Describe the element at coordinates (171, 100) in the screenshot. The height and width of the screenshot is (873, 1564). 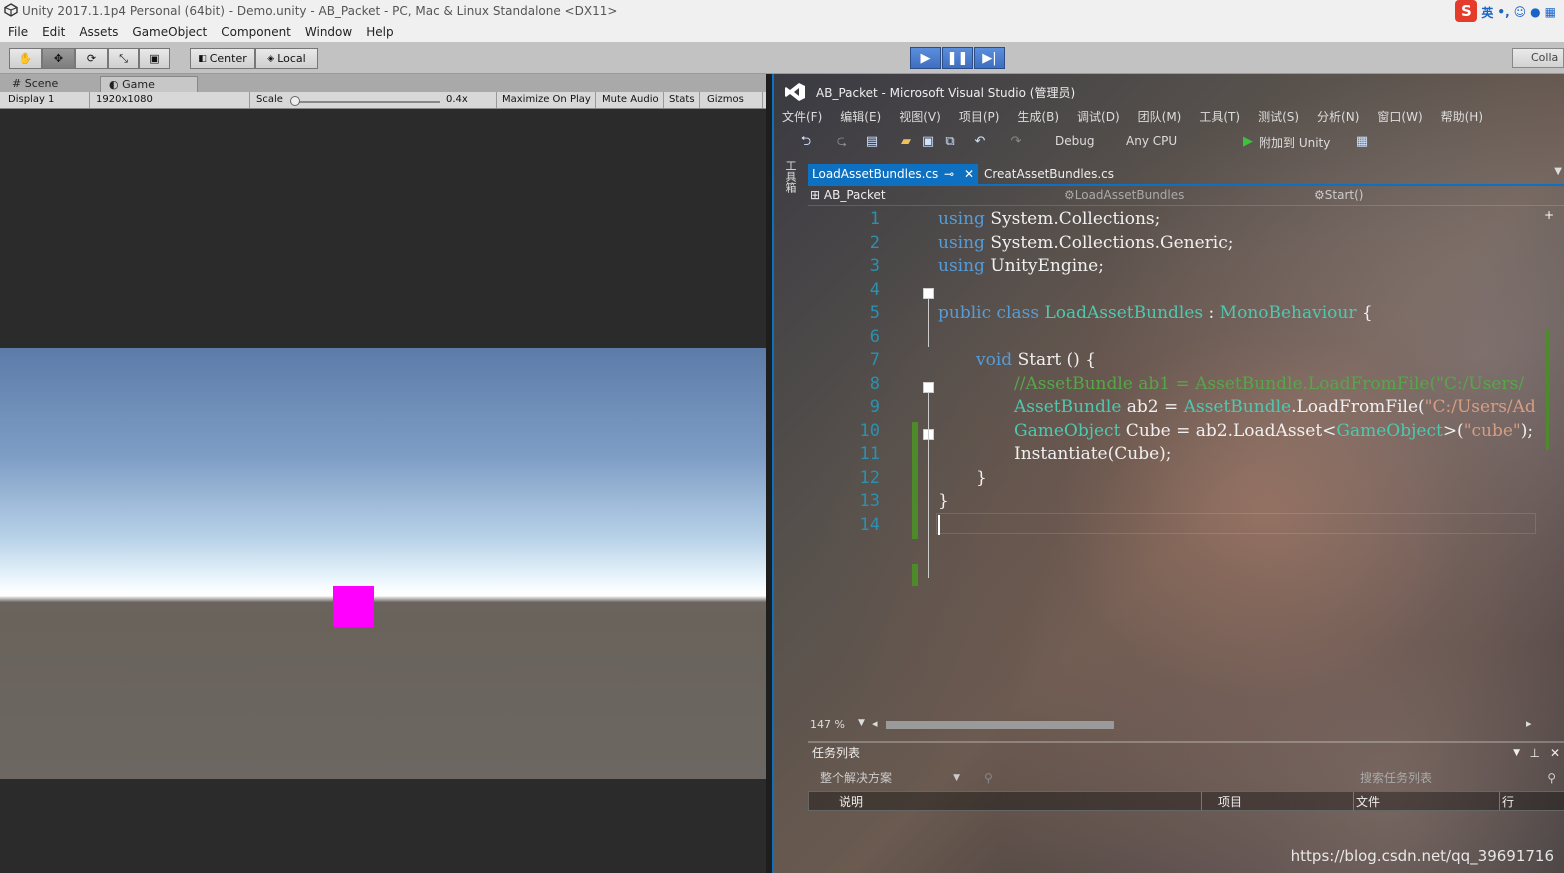
I see `resolution-dropdown: 1920x1080` at that location.